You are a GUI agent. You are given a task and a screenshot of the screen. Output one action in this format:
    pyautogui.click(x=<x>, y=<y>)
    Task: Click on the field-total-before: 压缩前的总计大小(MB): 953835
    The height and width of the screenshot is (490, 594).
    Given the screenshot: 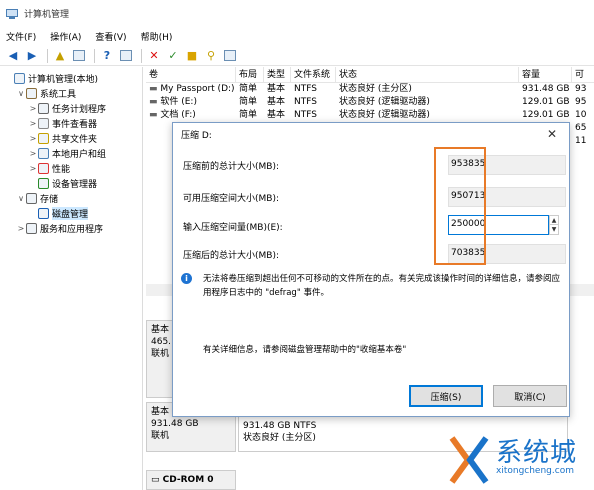 What is the action you would take?
    pyautogui.click(x=374, y=165)
    